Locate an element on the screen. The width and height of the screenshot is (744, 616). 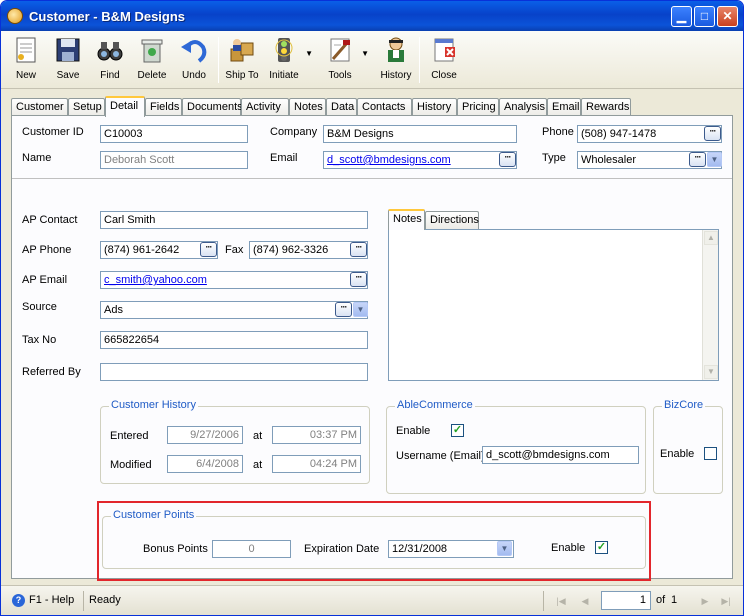
source-ellipsis-button: ··· is located at coordinates (343, 309).